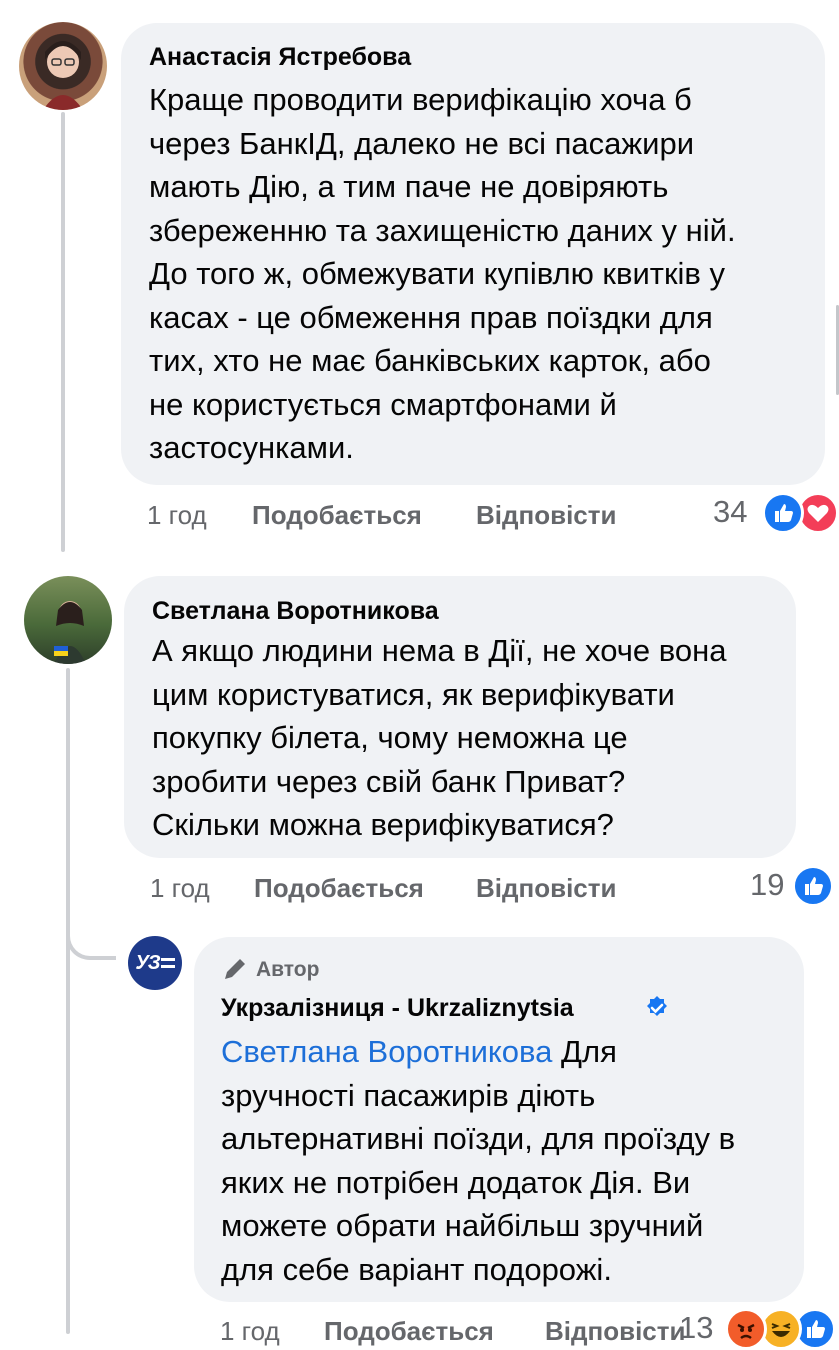  What do you see at coordinates (339, 888) in the screenshot?
I see `like-button-2: Подобається` at bounding box center [339, 888].